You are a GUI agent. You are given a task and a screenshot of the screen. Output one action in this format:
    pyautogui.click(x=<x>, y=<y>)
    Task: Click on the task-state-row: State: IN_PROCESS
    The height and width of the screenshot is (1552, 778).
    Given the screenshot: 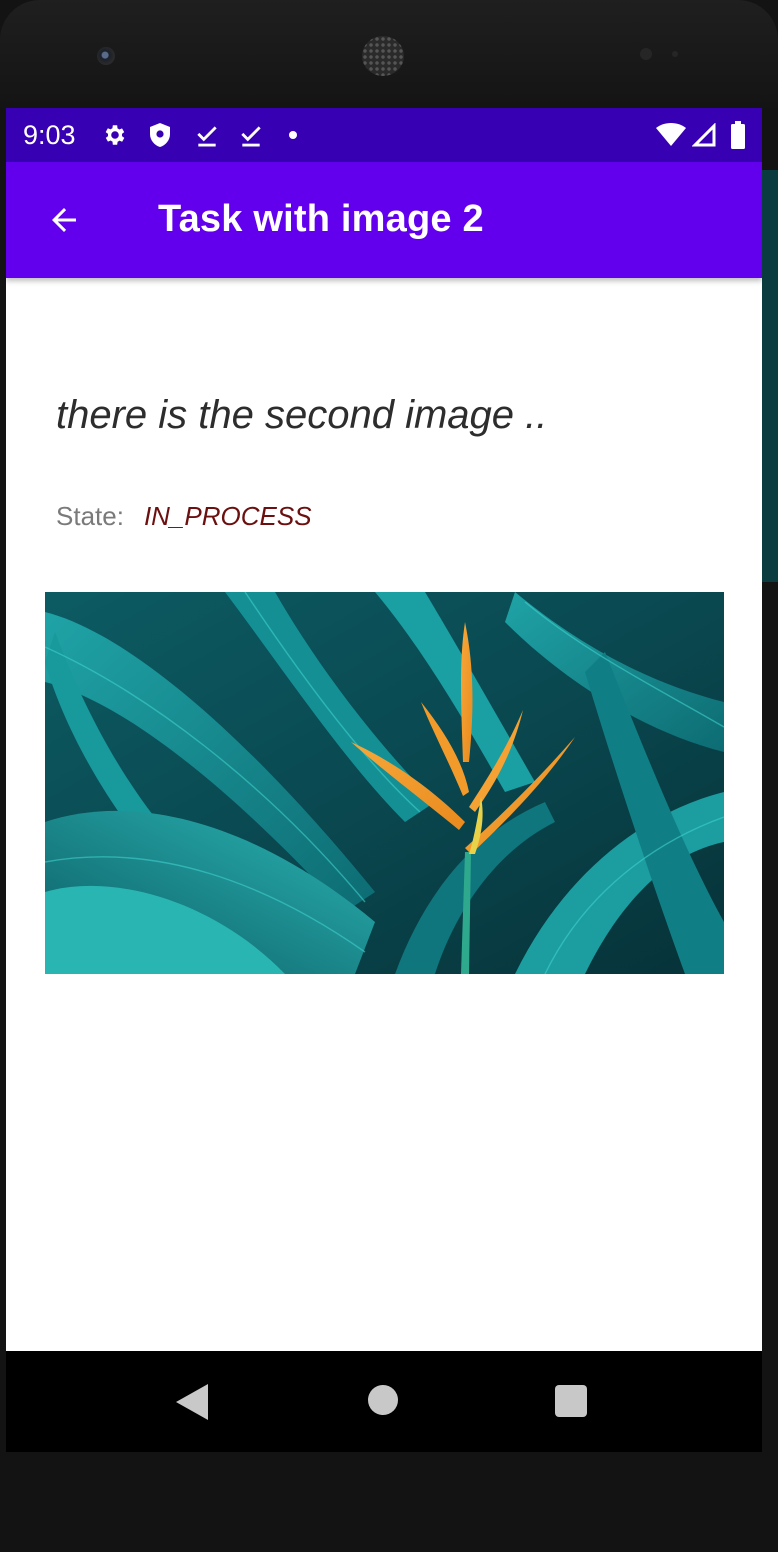 What is the action you would take?
    pyautogui.click(x=184, y=516)
    